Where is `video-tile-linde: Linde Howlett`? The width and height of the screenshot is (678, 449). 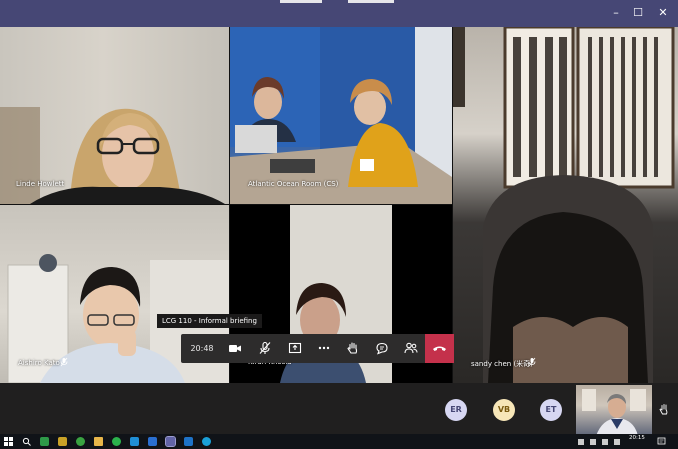
video-tile-linde: Linde Howlett is located at coordinates (114, 115).